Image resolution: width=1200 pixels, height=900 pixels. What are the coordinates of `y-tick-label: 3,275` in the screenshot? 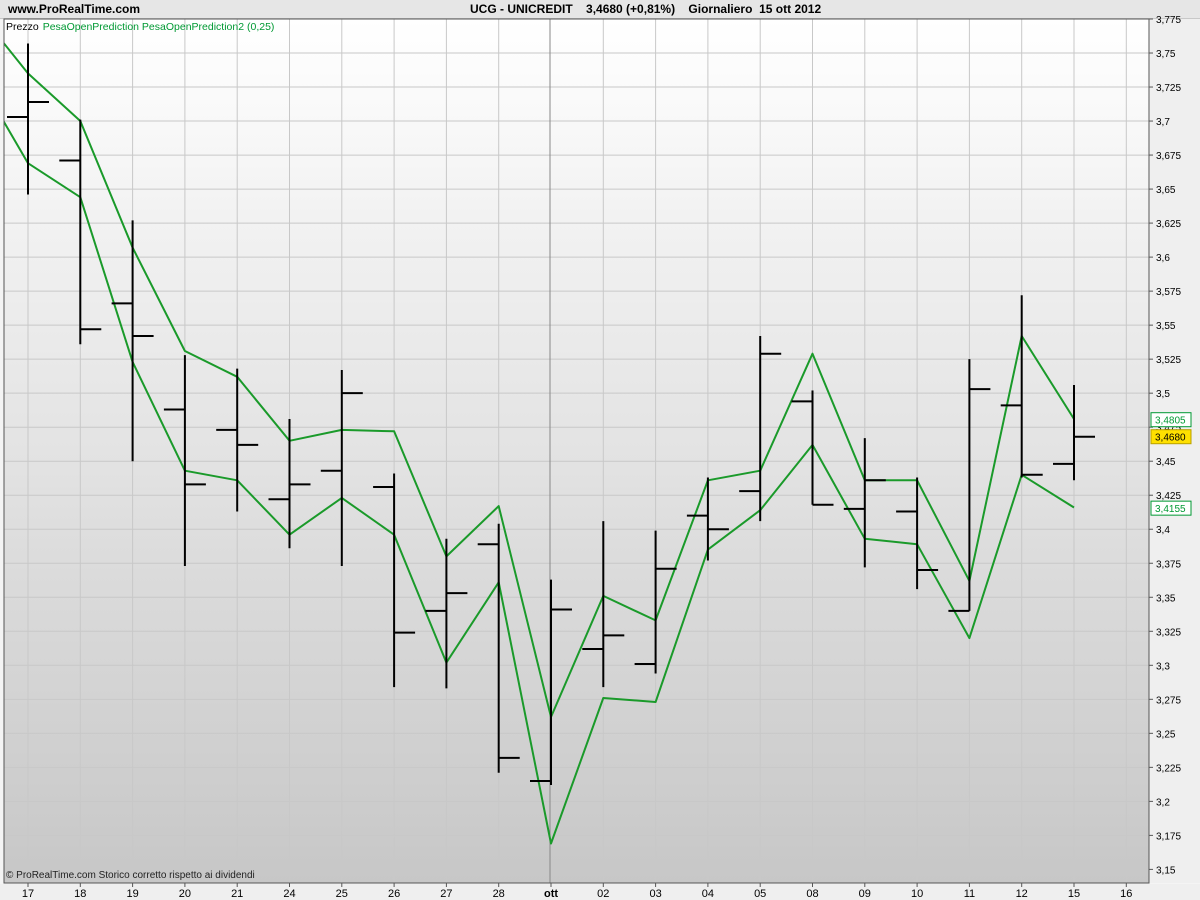 It's located at (1168, 700).